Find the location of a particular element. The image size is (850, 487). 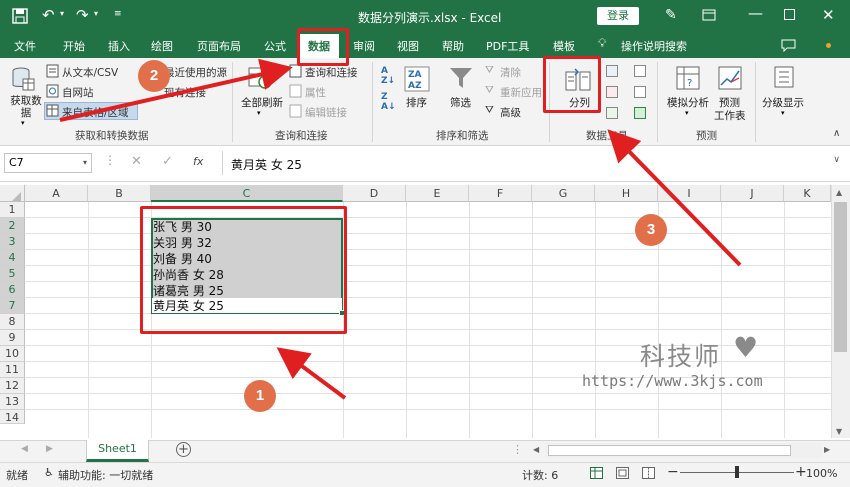

annotation-badge-1: 1 is located at coordinates (260, 396).